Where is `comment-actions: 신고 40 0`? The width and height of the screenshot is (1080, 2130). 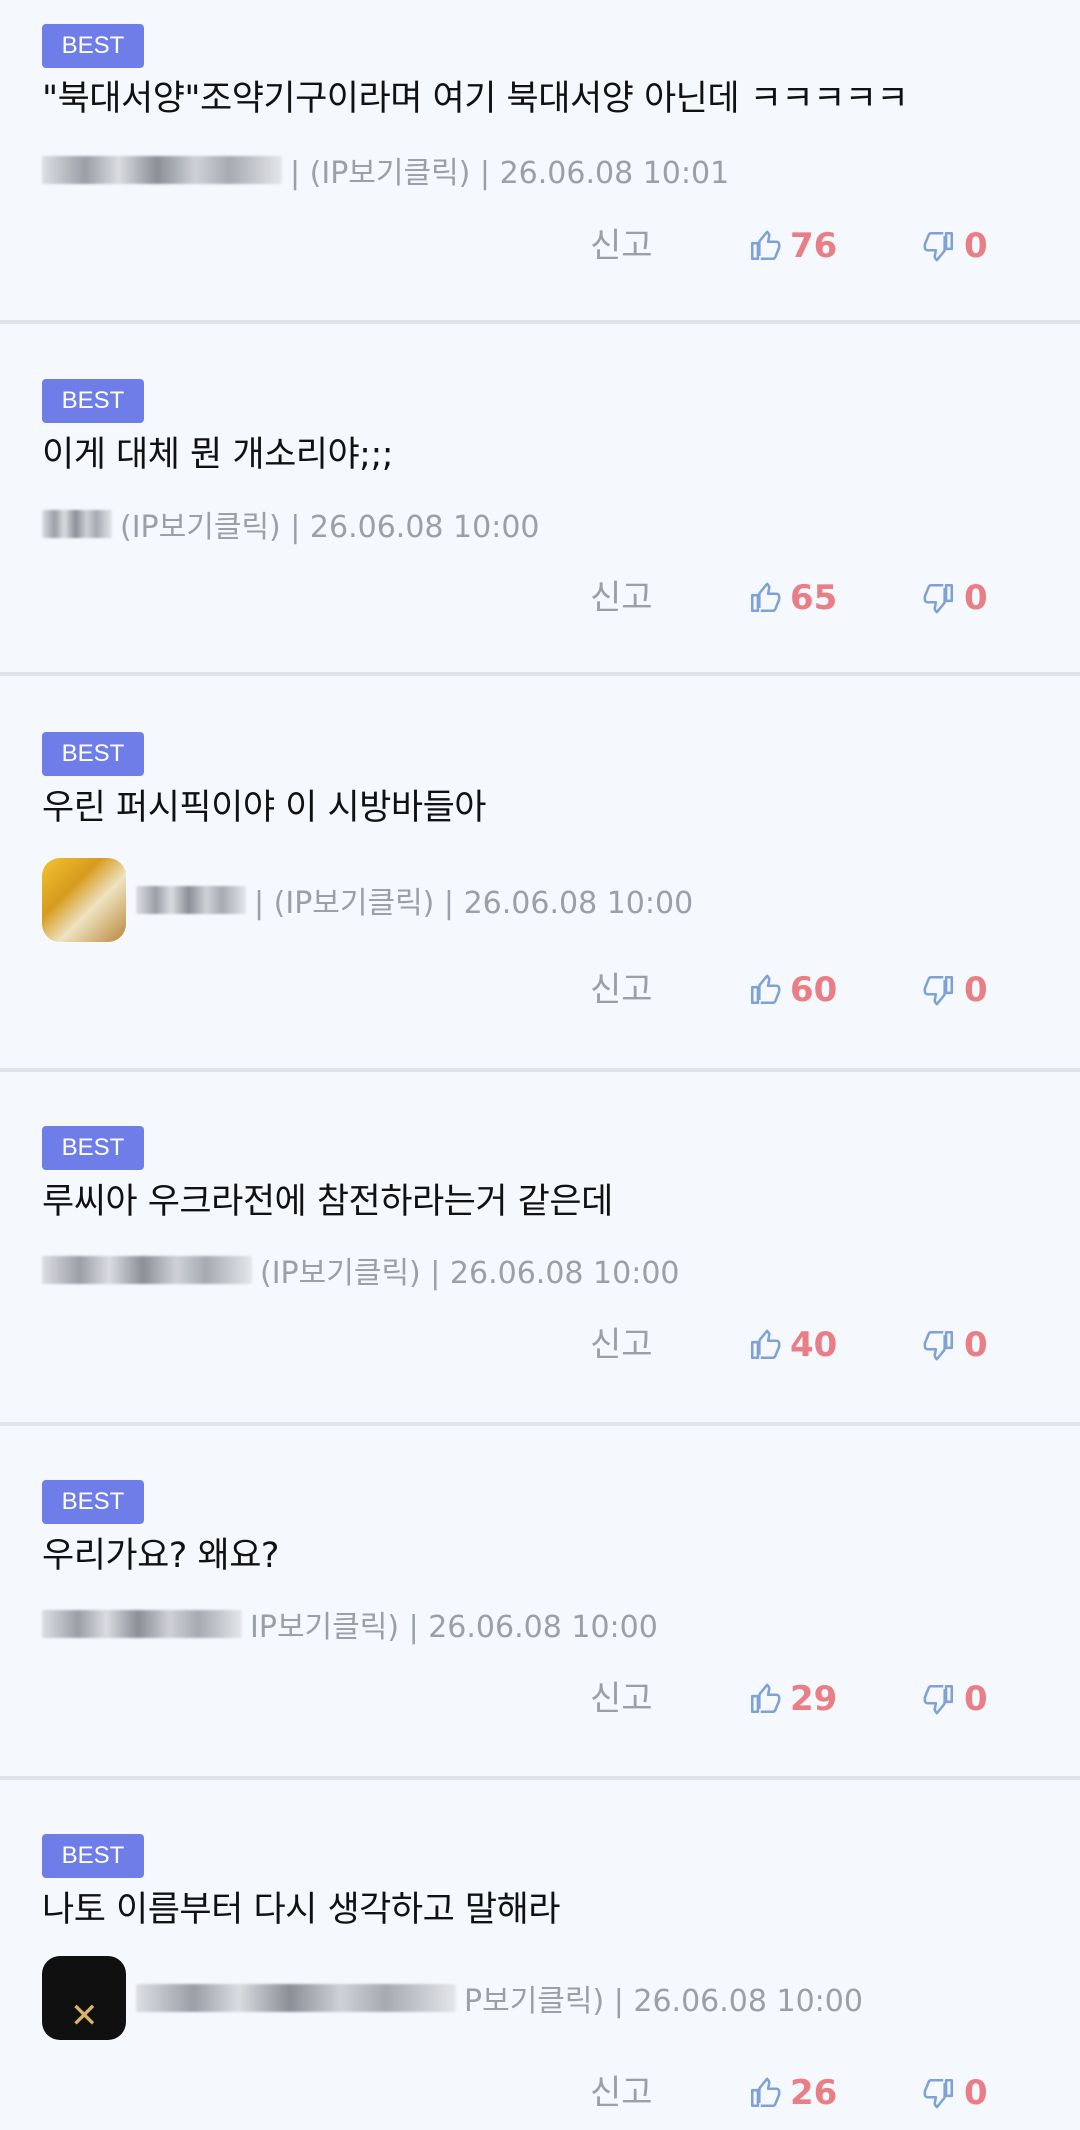
comment-actions: 신고 40 0 is located at coordinates (540, 1345).